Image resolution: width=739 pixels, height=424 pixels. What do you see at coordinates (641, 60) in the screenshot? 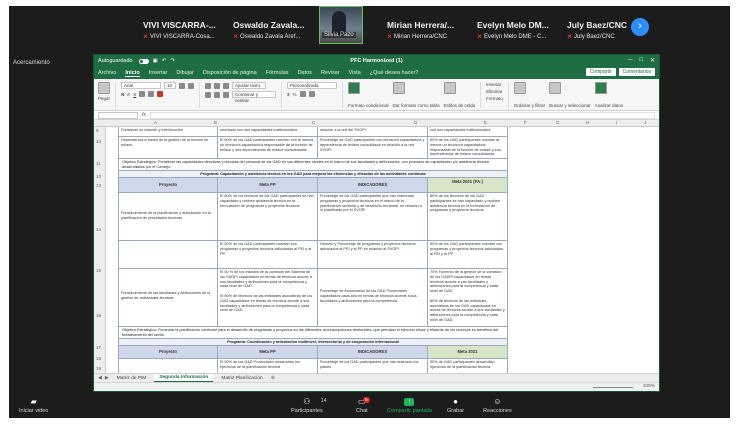
I see `maximize-icon: □` at bounding box center [641, 60].